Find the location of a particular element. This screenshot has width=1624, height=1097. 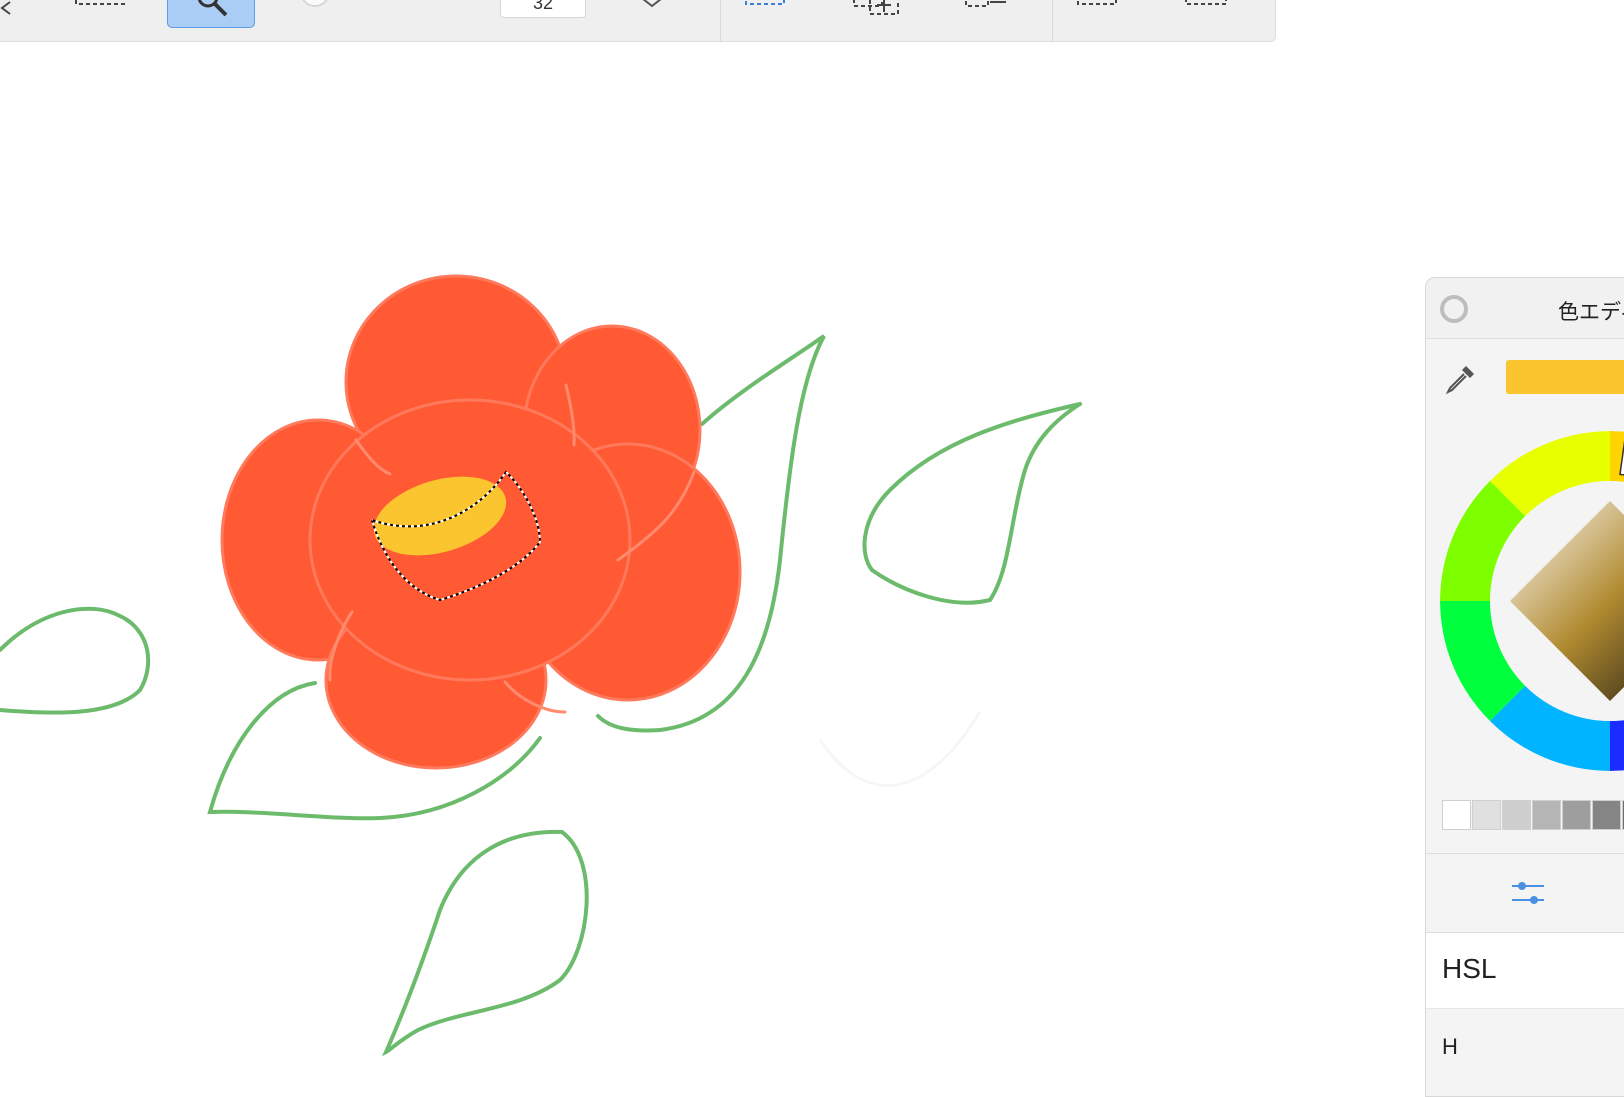

gray-swatch-strip is located at coordinates (1533, 815).